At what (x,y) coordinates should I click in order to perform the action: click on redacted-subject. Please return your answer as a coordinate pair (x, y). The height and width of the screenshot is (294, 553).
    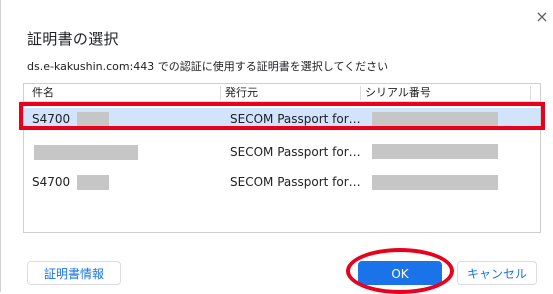
    Looking at the image, I should click on (86, 152).